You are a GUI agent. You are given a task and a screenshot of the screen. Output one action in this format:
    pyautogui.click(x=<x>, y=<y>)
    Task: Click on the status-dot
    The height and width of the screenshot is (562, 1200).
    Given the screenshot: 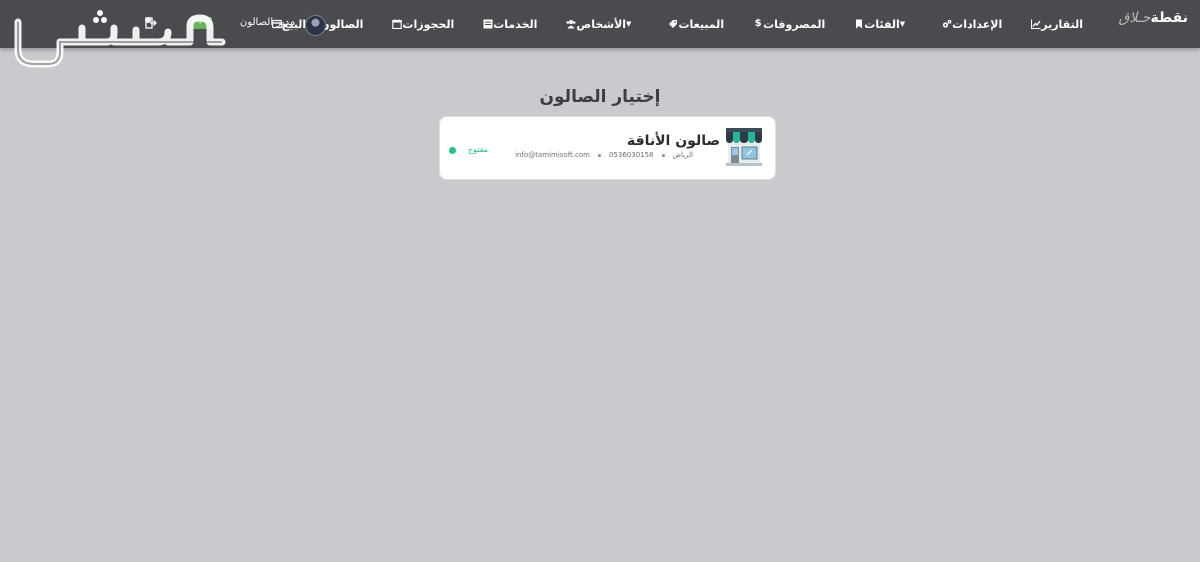 What is the action you would take?
    pyautogui.click(x=452, y=150)
    